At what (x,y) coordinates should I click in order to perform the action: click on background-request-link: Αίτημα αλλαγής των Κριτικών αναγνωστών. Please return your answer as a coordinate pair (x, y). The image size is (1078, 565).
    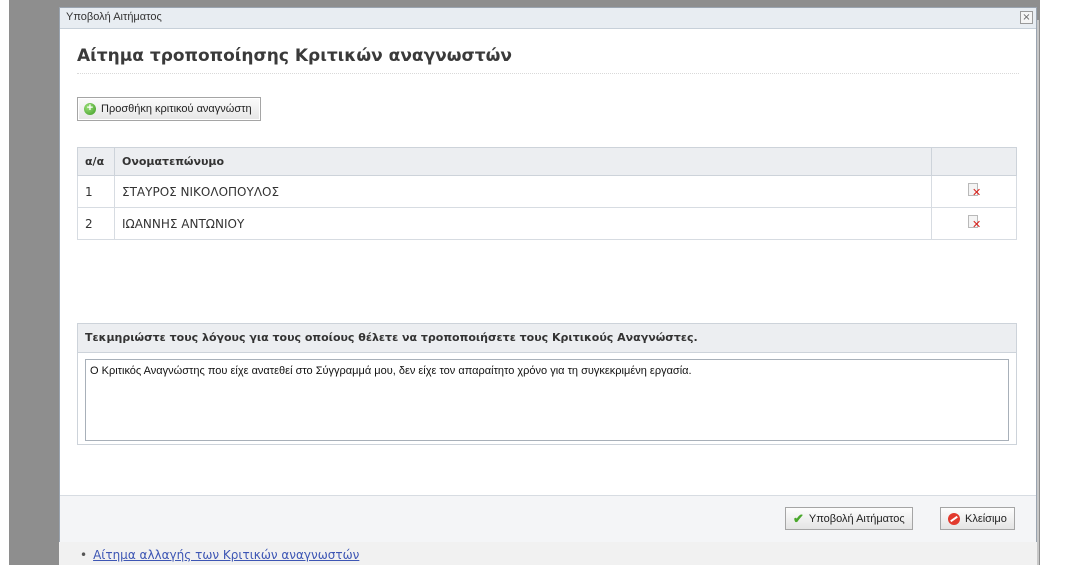
    Looking at the image, I should click on (226, 555).